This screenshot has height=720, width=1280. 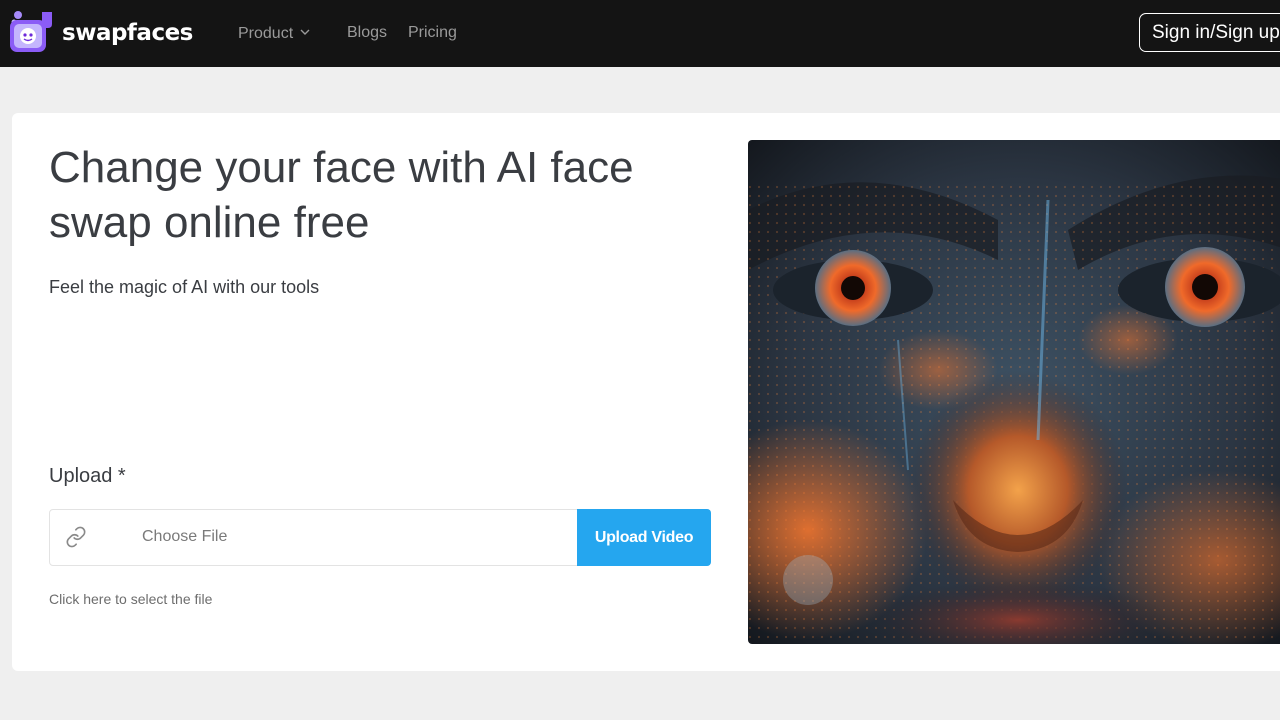 What do you see at coordinates (266, 33) in the screenshot?
I see `nav-product-label: Product` at bounding box center [266, 33].